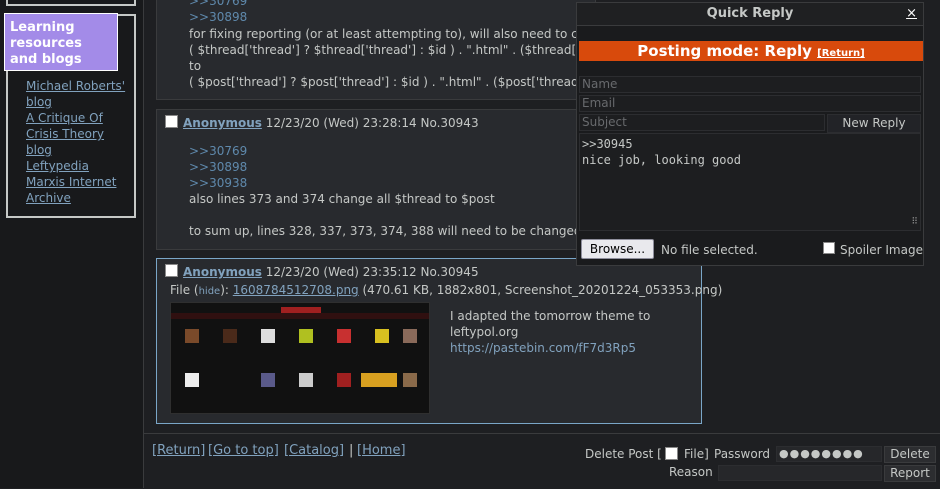  I want to click on password-label: Password, so click(742, 454).